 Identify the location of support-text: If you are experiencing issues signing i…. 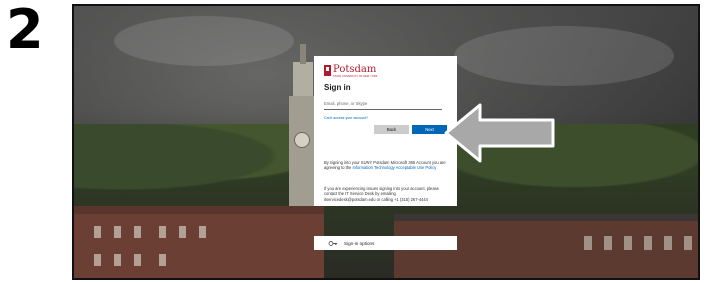
(381, 194).